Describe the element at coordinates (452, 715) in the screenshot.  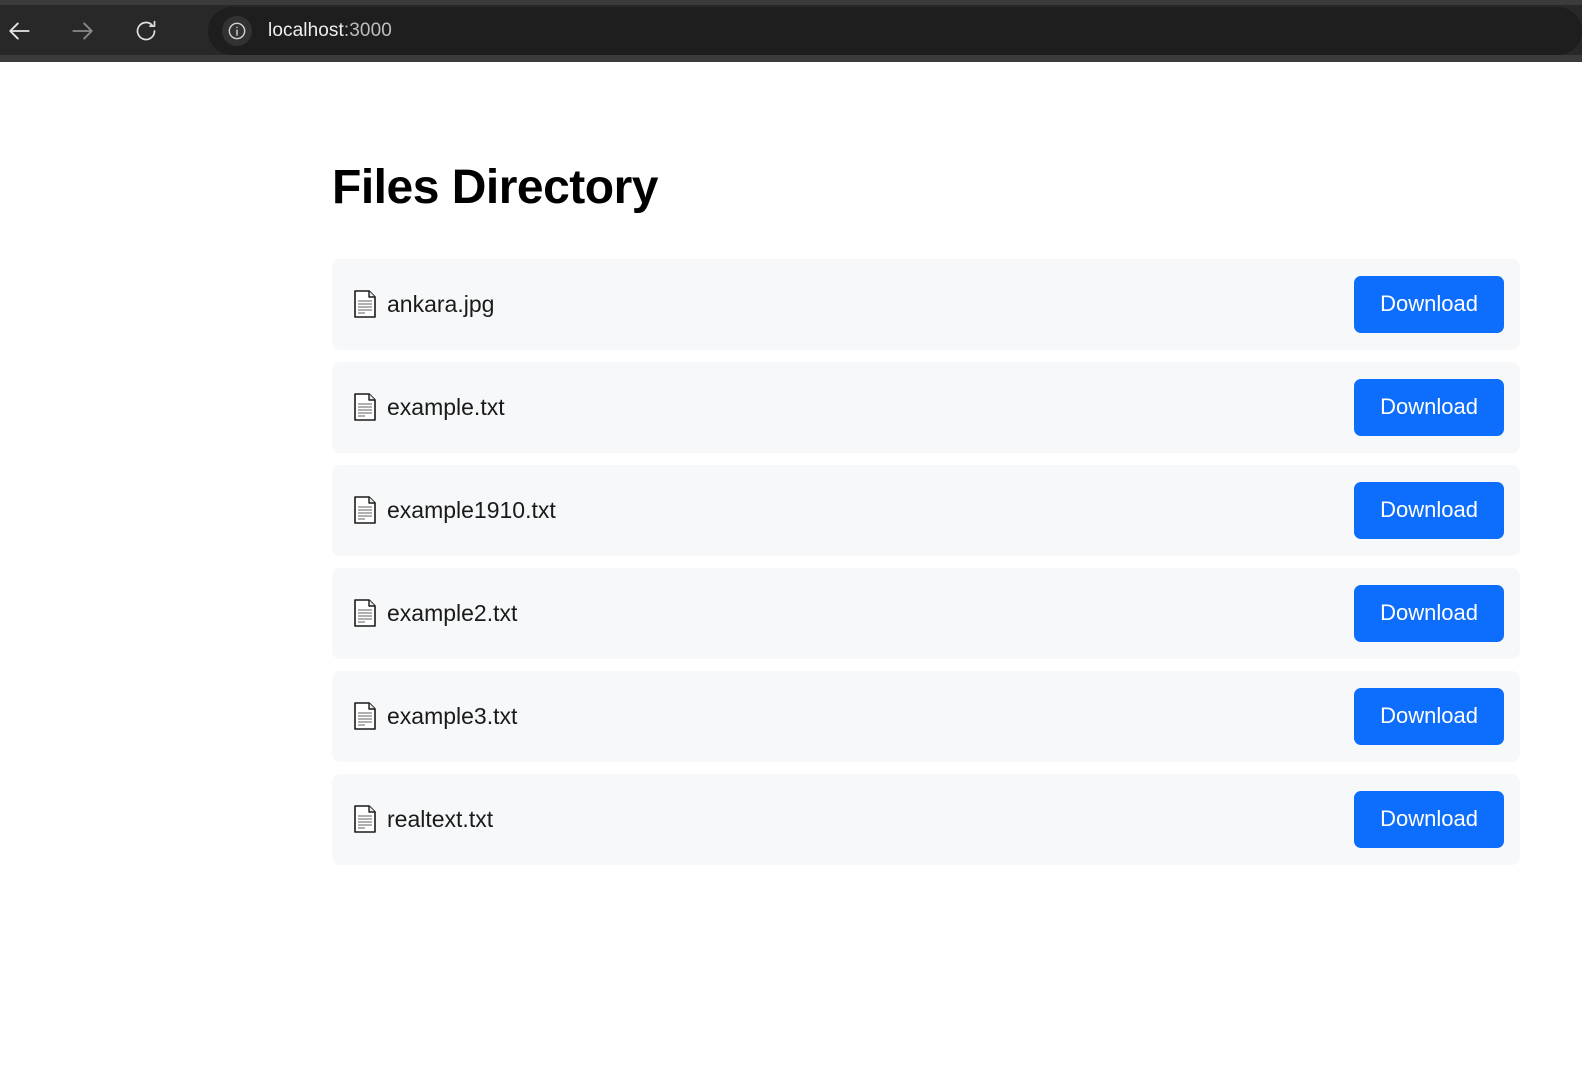
I see `file-name: example3.txt` at that location.